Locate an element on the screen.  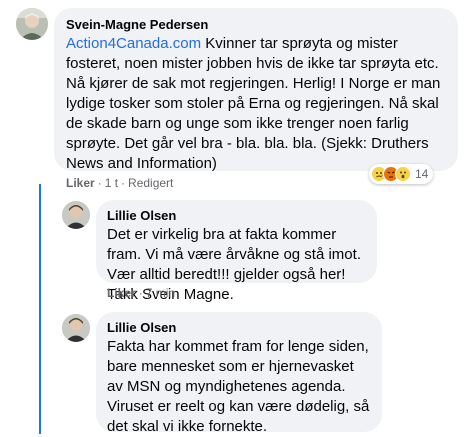
wow-face-icon is located at coordinates (403, 174).